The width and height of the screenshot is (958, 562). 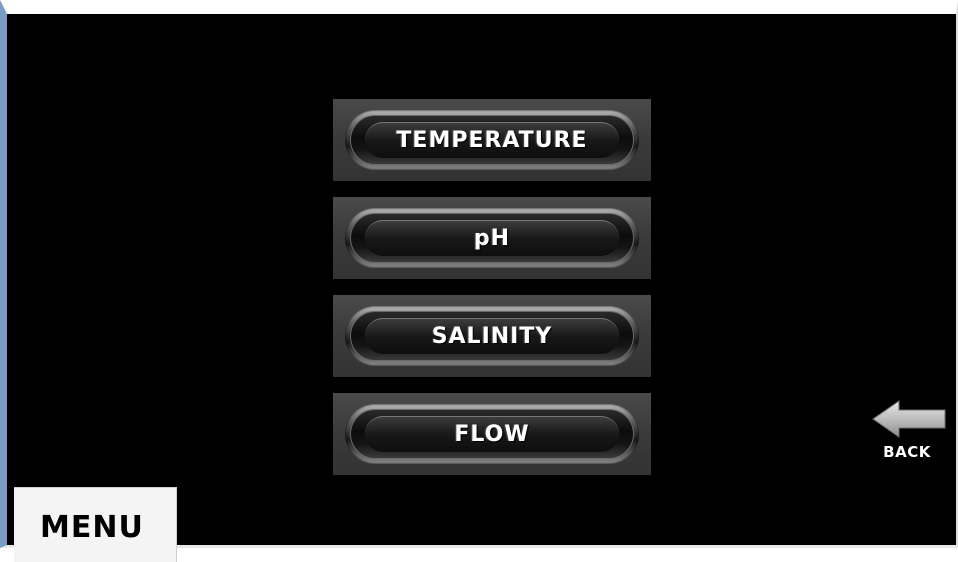 I want to click on temperature-label: TEMPERATURE, so click(x=492, y=140).